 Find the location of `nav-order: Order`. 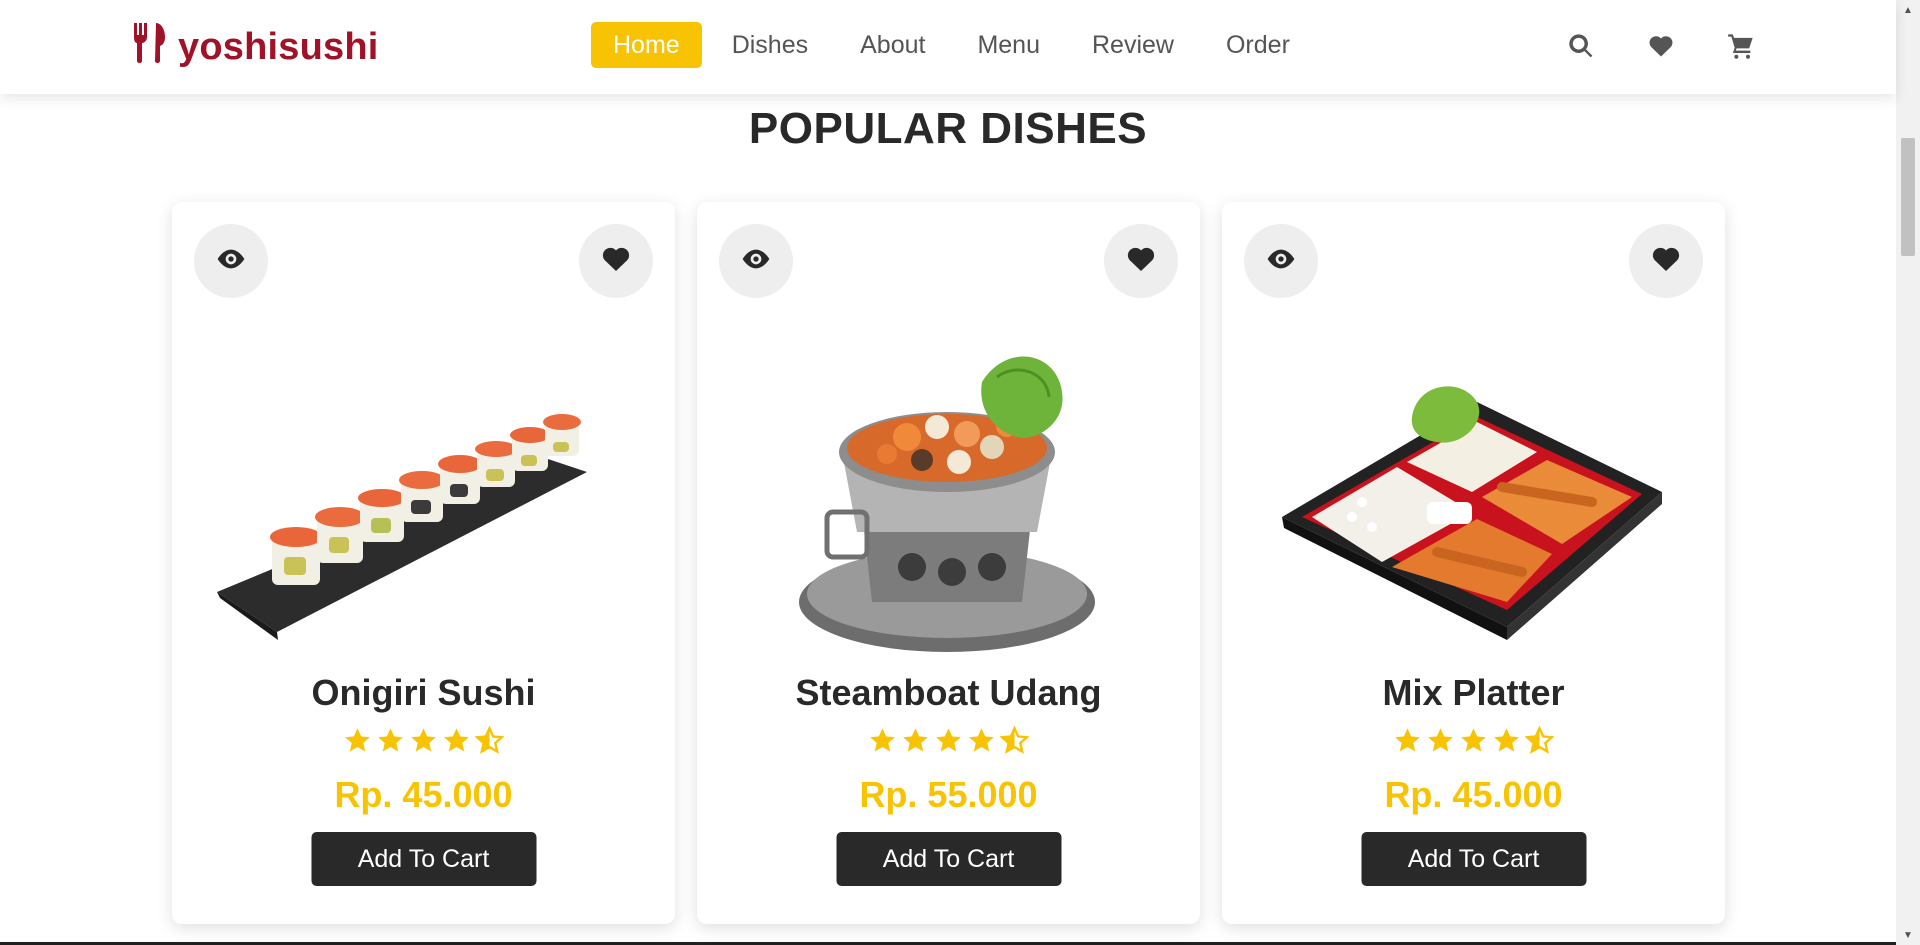

nav-order: Order is located at coordinates (1258, 45).